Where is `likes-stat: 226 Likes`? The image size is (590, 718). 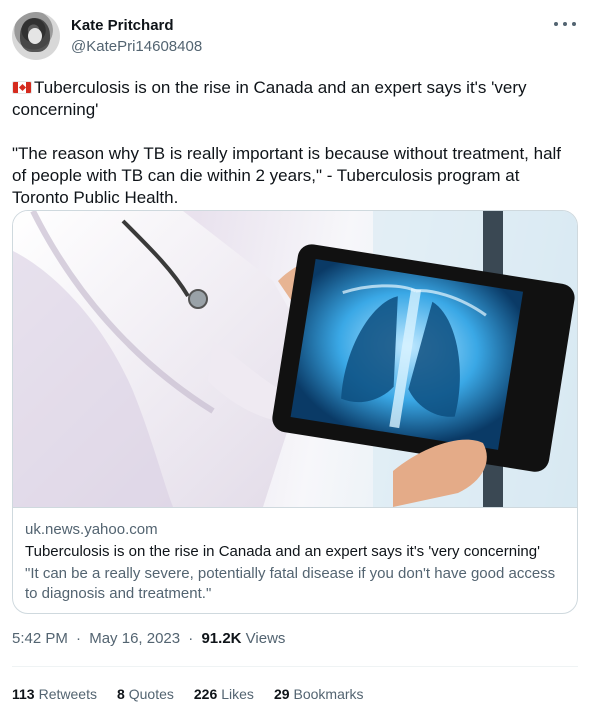
likes-stat: 226 Likes is located at coordinates (224, 694).